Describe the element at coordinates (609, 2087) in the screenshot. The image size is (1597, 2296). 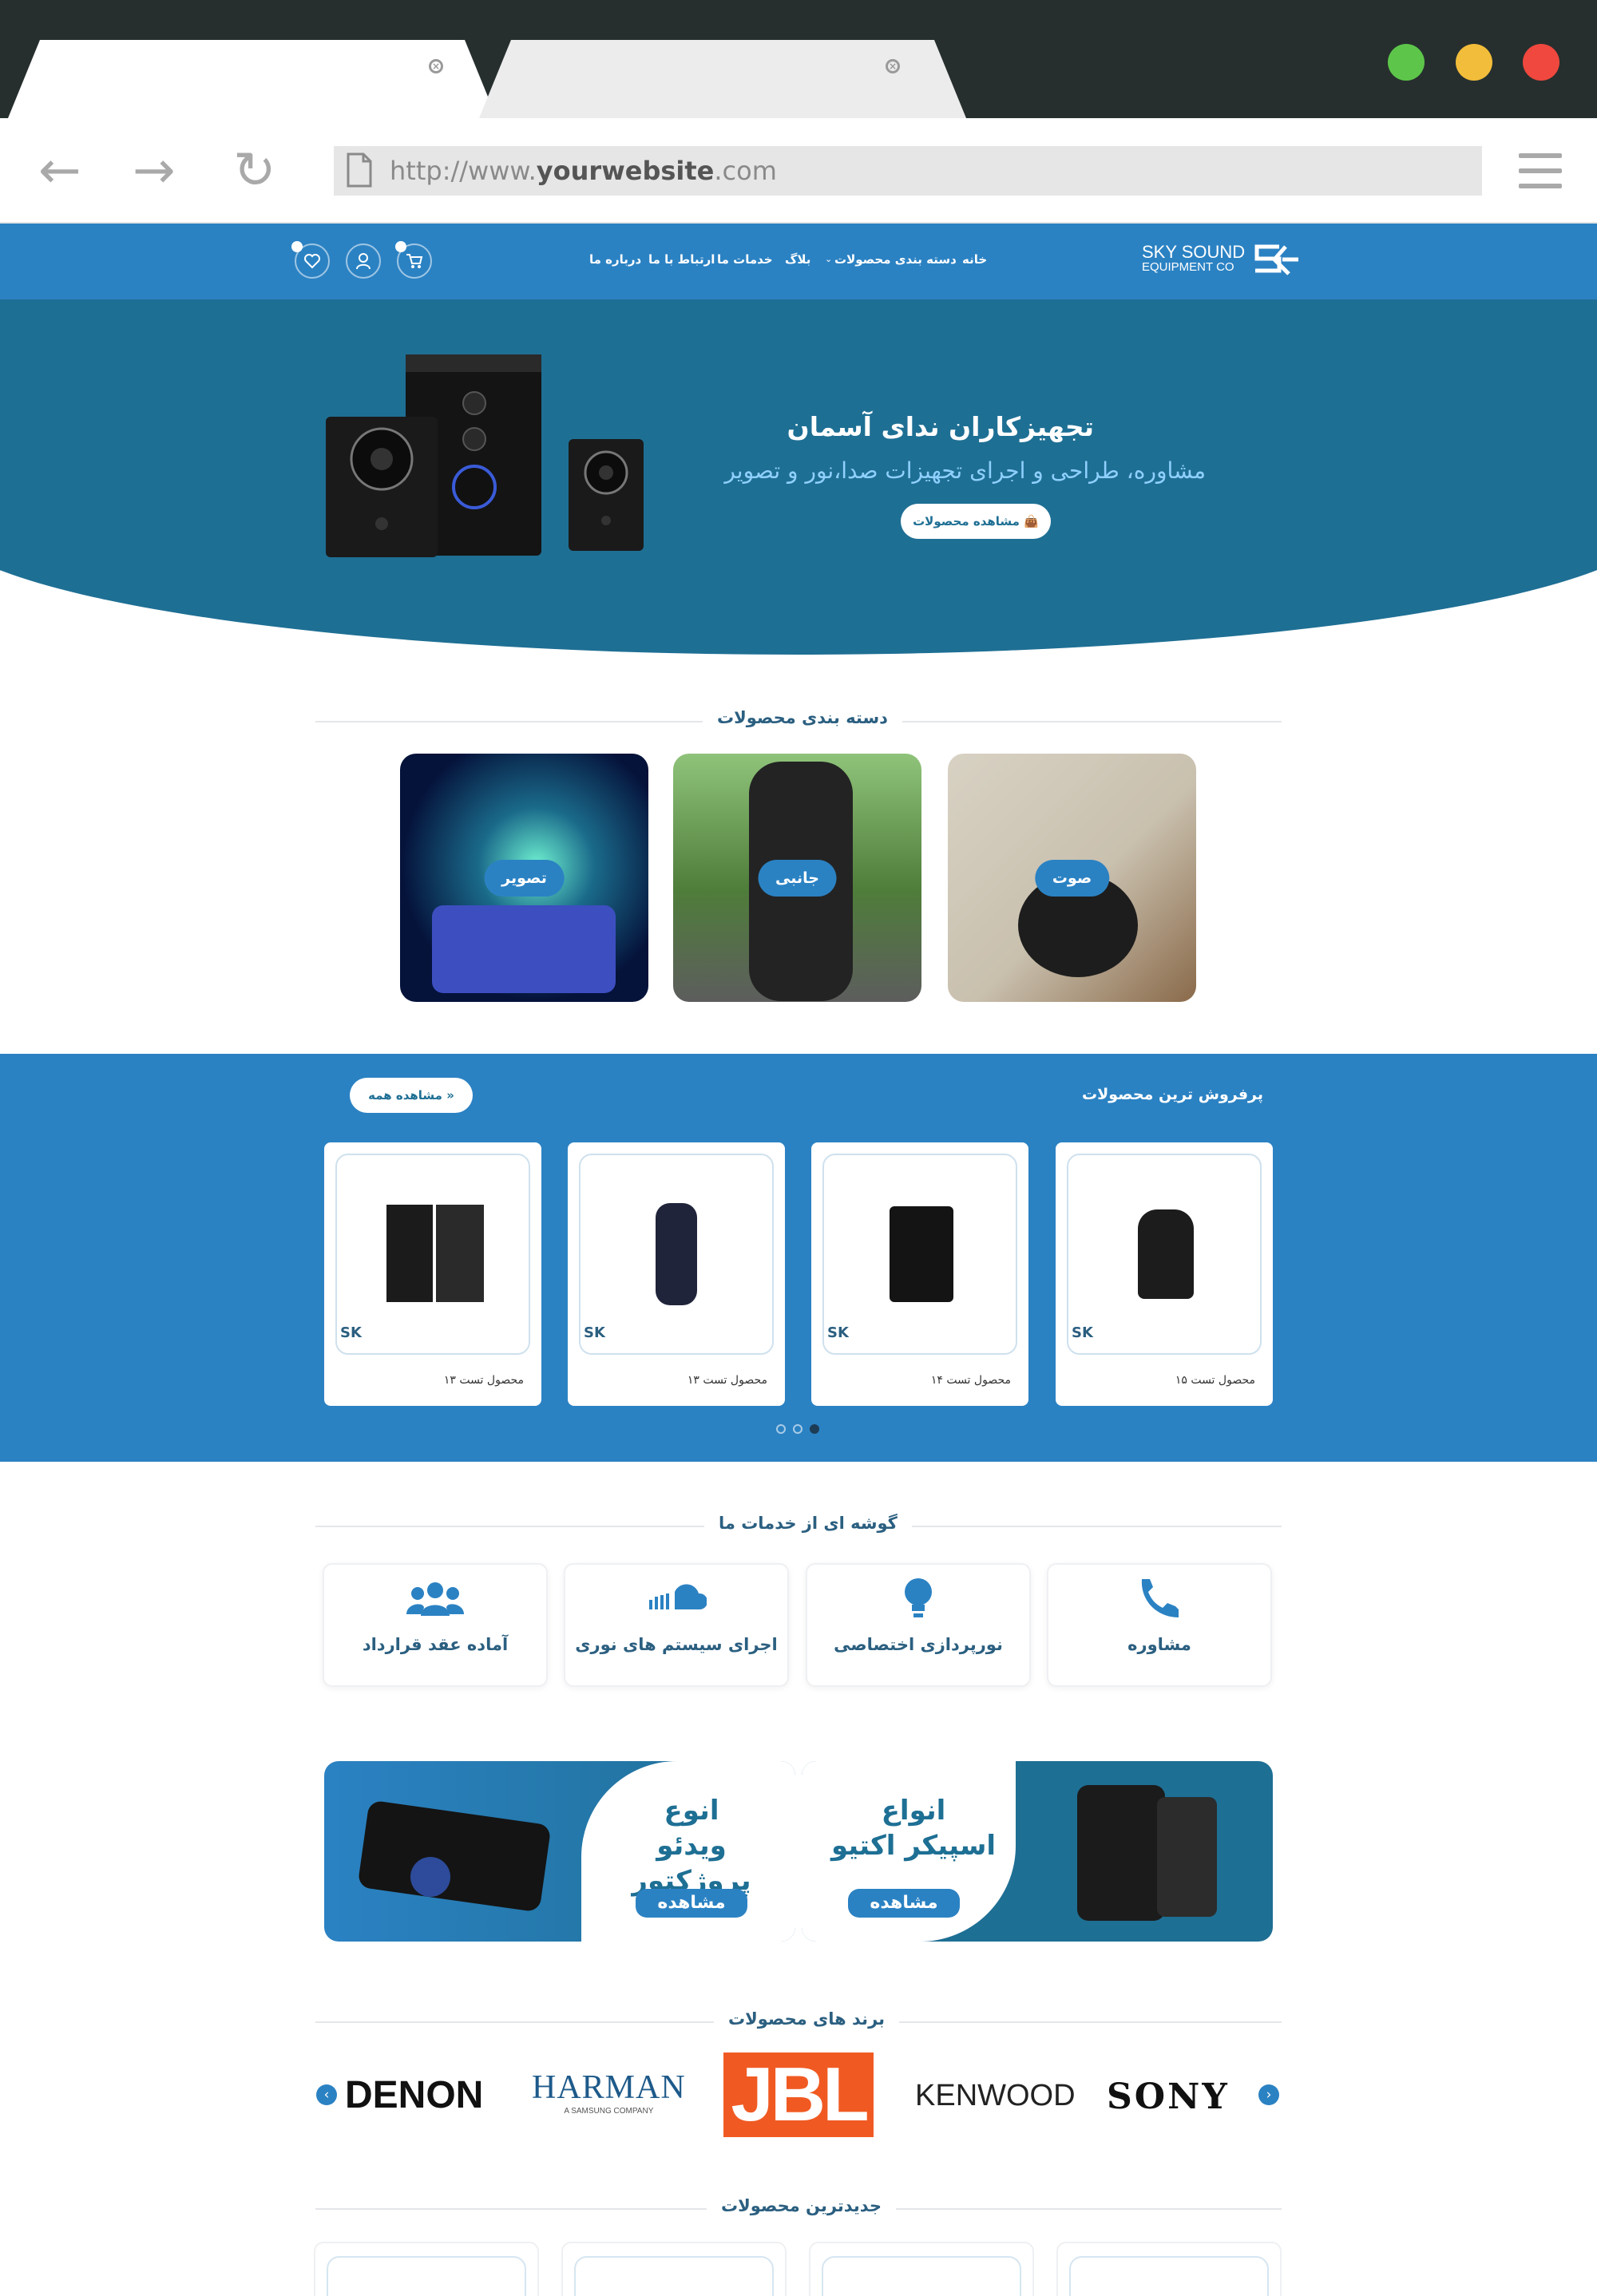
I see `harman-text: HARMAN` at that location.